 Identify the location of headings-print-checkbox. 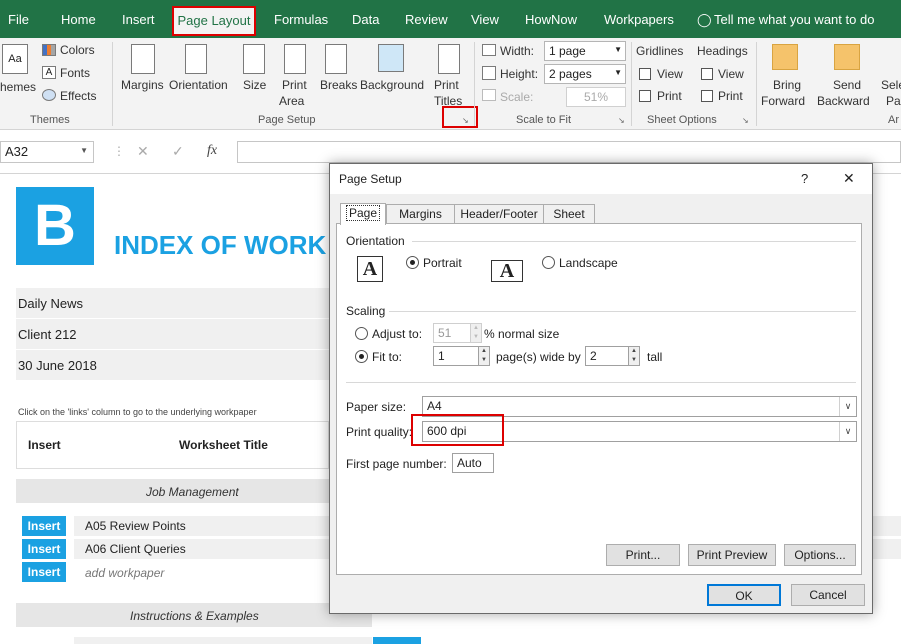
(707, 96).